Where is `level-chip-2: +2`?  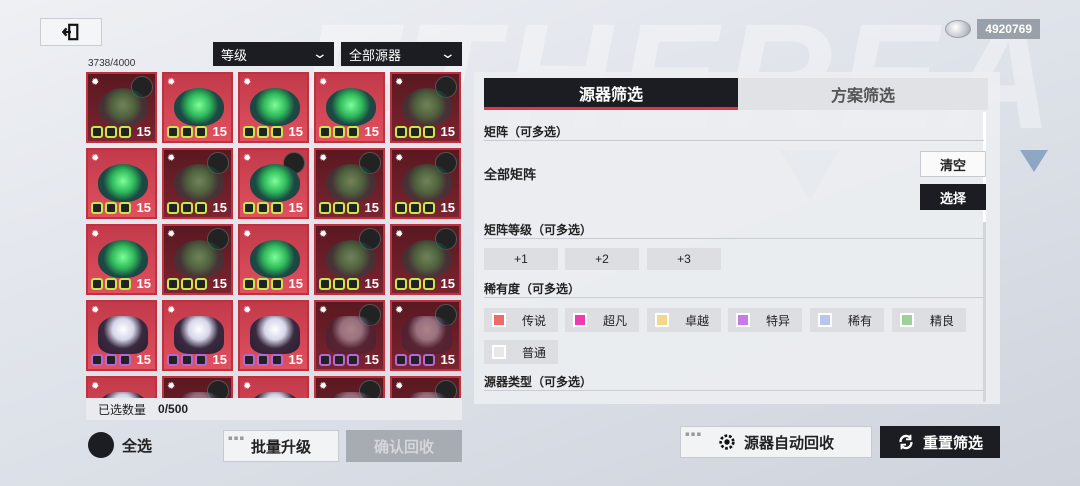 level-chip-2: +2 is located at coordinates (602, 259).